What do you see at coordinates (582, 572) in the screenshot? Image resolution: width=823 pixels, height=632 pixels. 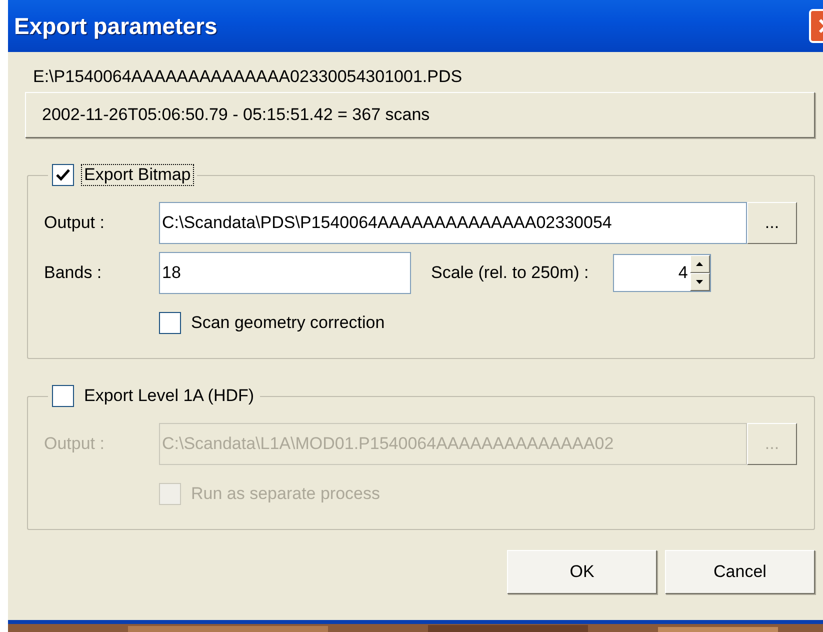 I see `dialog-button: OK` at bounding box center [582, 572].